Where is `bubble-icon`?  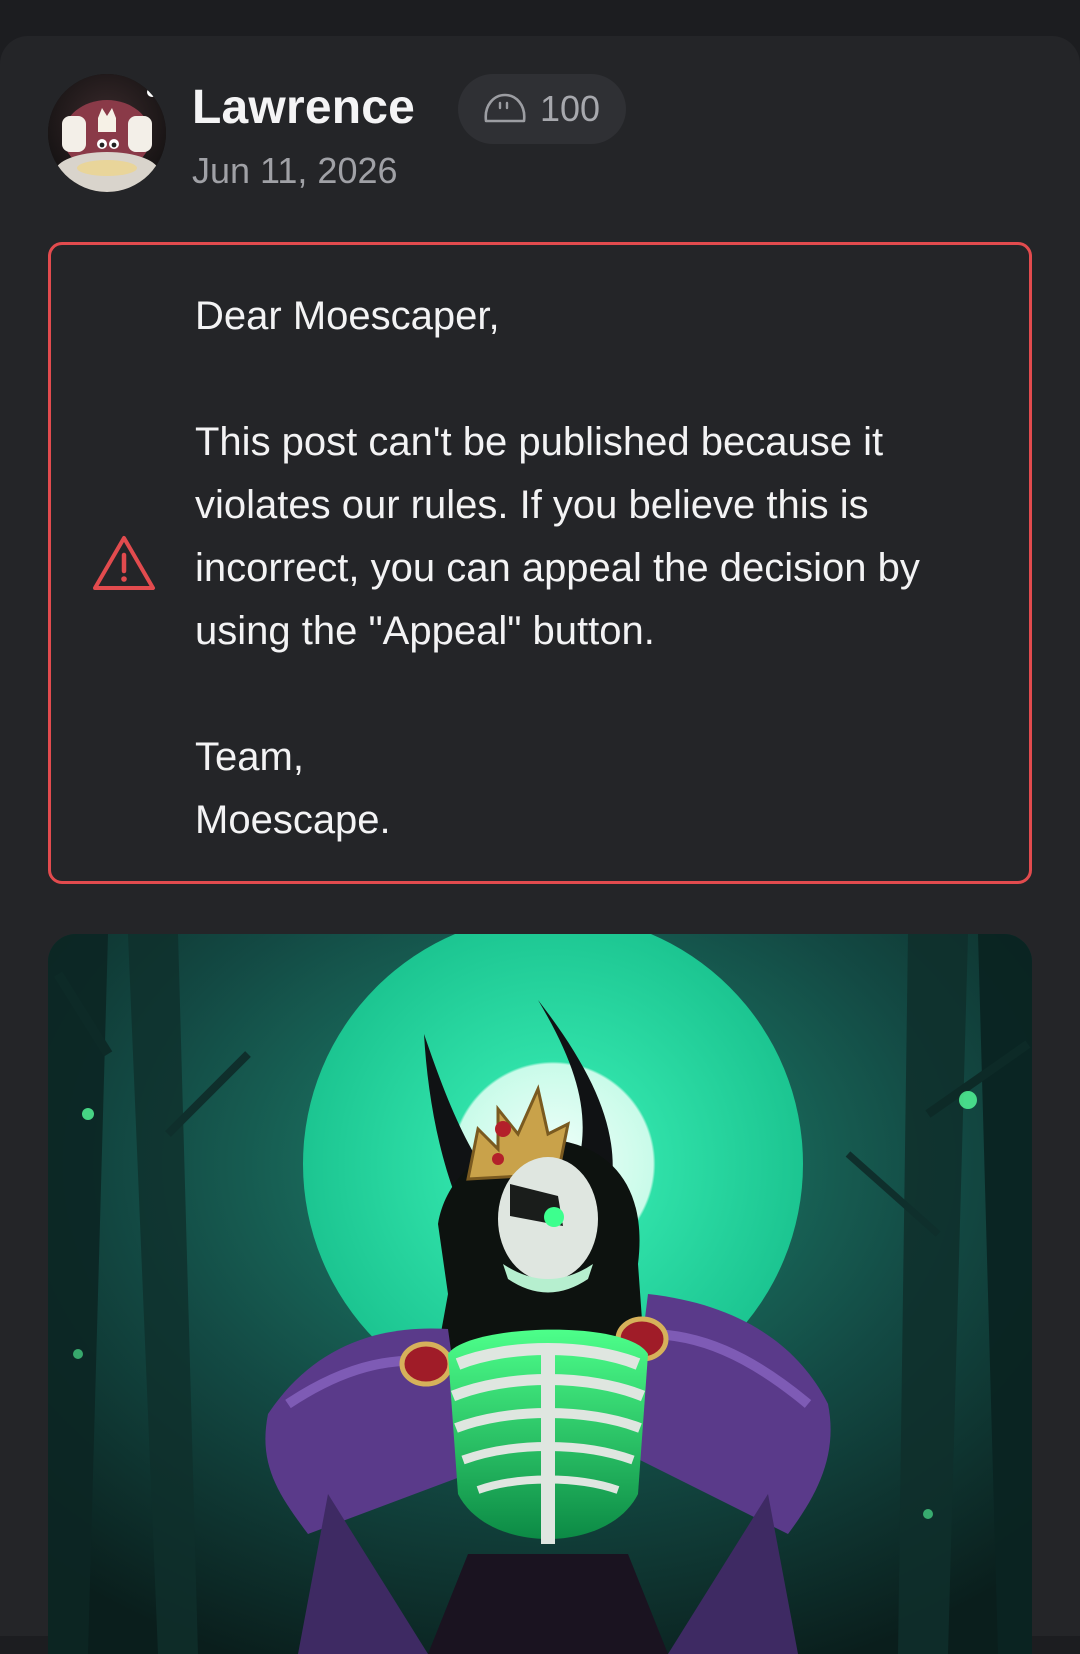 bubble-icon is located at coordinates (505, 108).